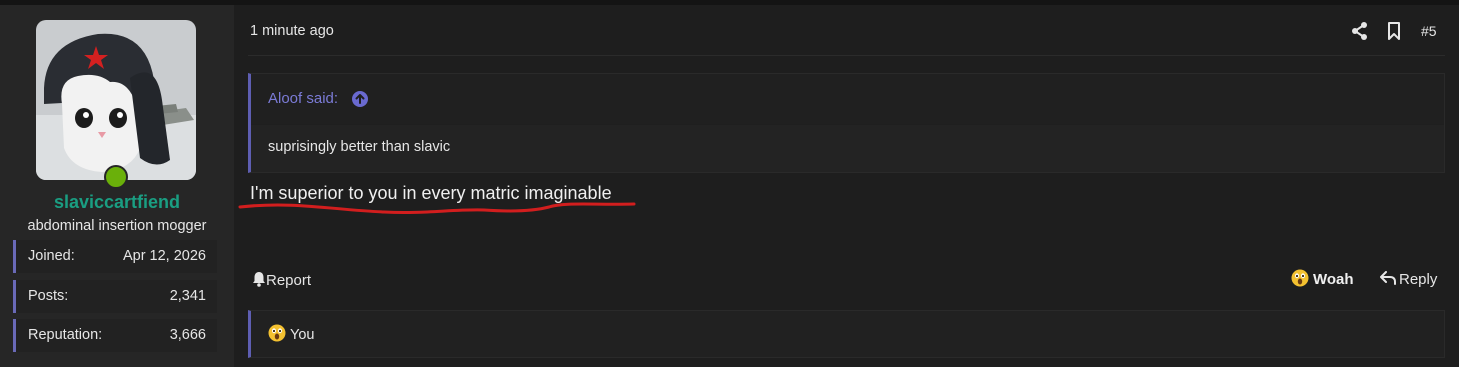 This screenshot has width=1459, height=367. What do you see at coordinates (1333, 279) in the screenshot?
I see `reaction-label: Woah` at bounding box center [1333, 279].